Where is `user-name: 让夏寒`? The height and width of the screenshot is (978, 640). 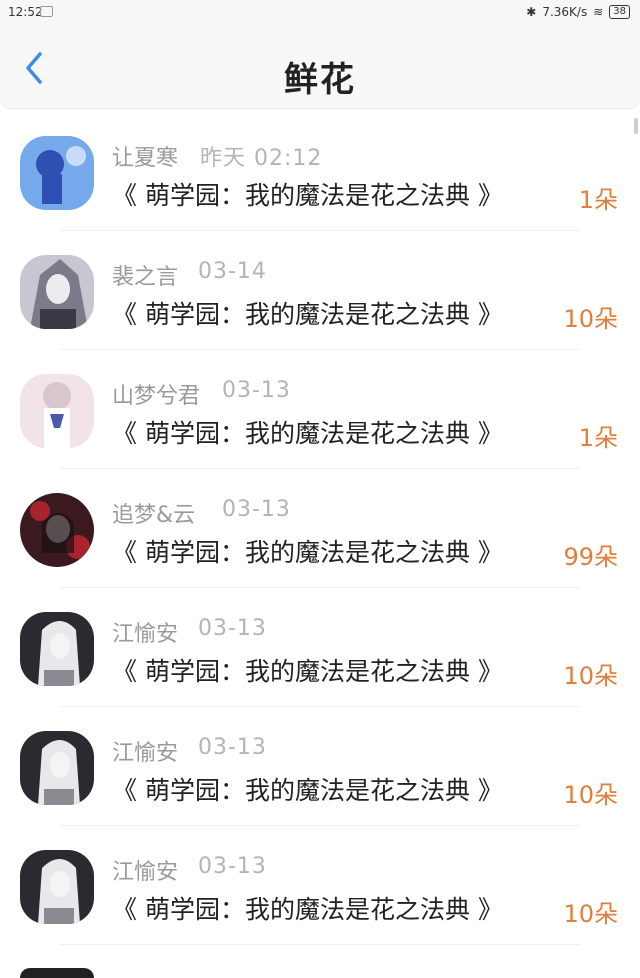
user-name: 让夏寒 is located at coordinates (145, 158).